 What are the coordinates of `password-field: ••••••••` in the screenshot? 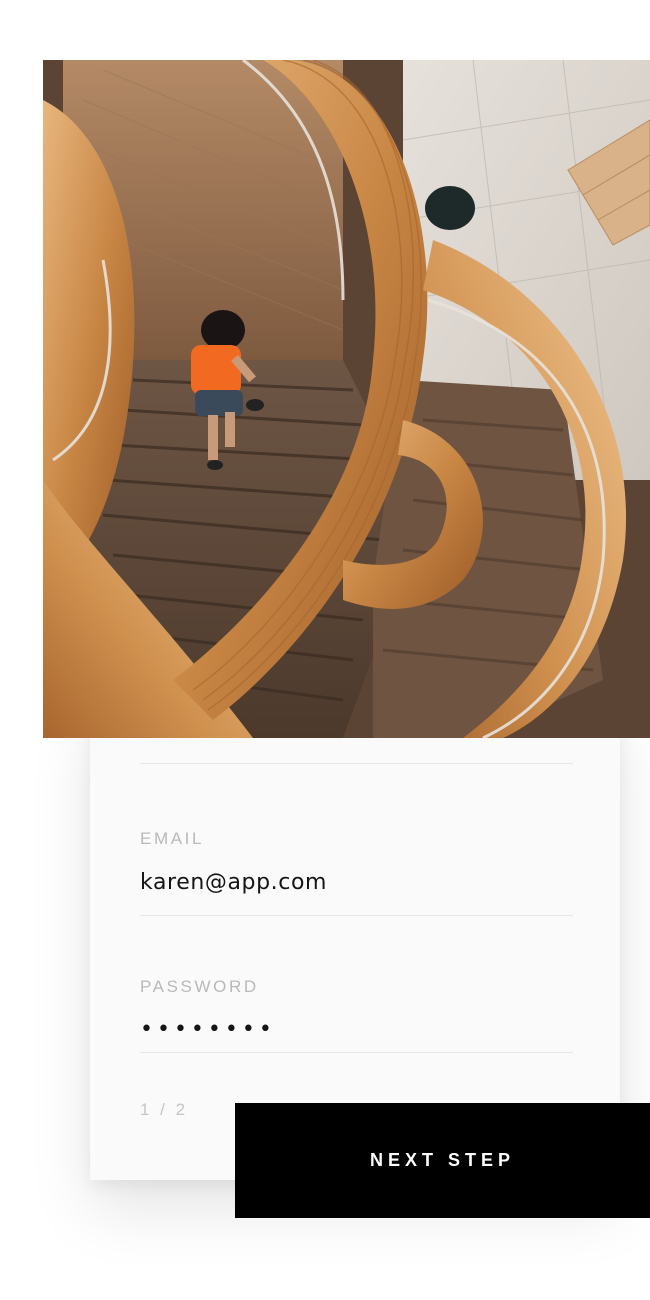 It's located at (208, 1029).